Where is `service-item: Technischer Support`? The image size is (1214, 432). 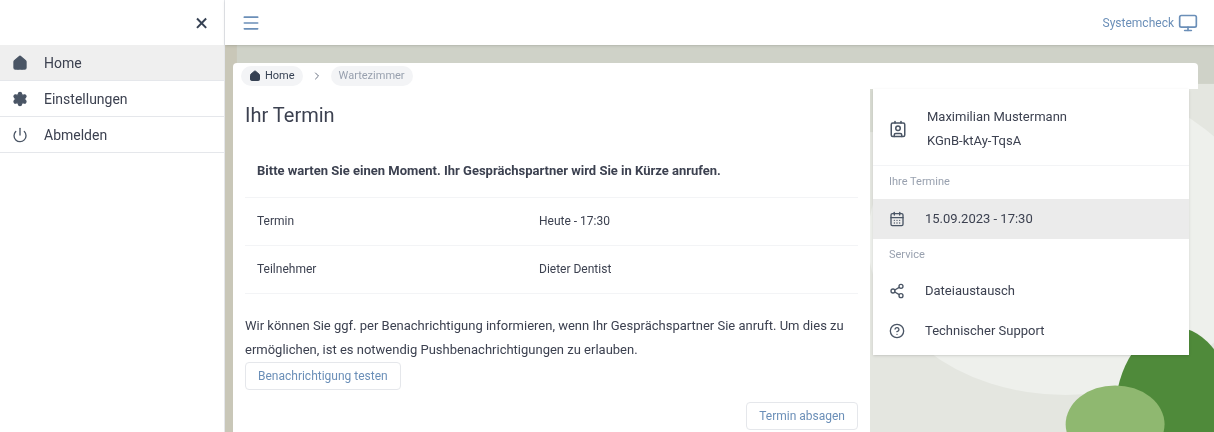 service-item: Technischer Support is located at coordinates (1031, 331).